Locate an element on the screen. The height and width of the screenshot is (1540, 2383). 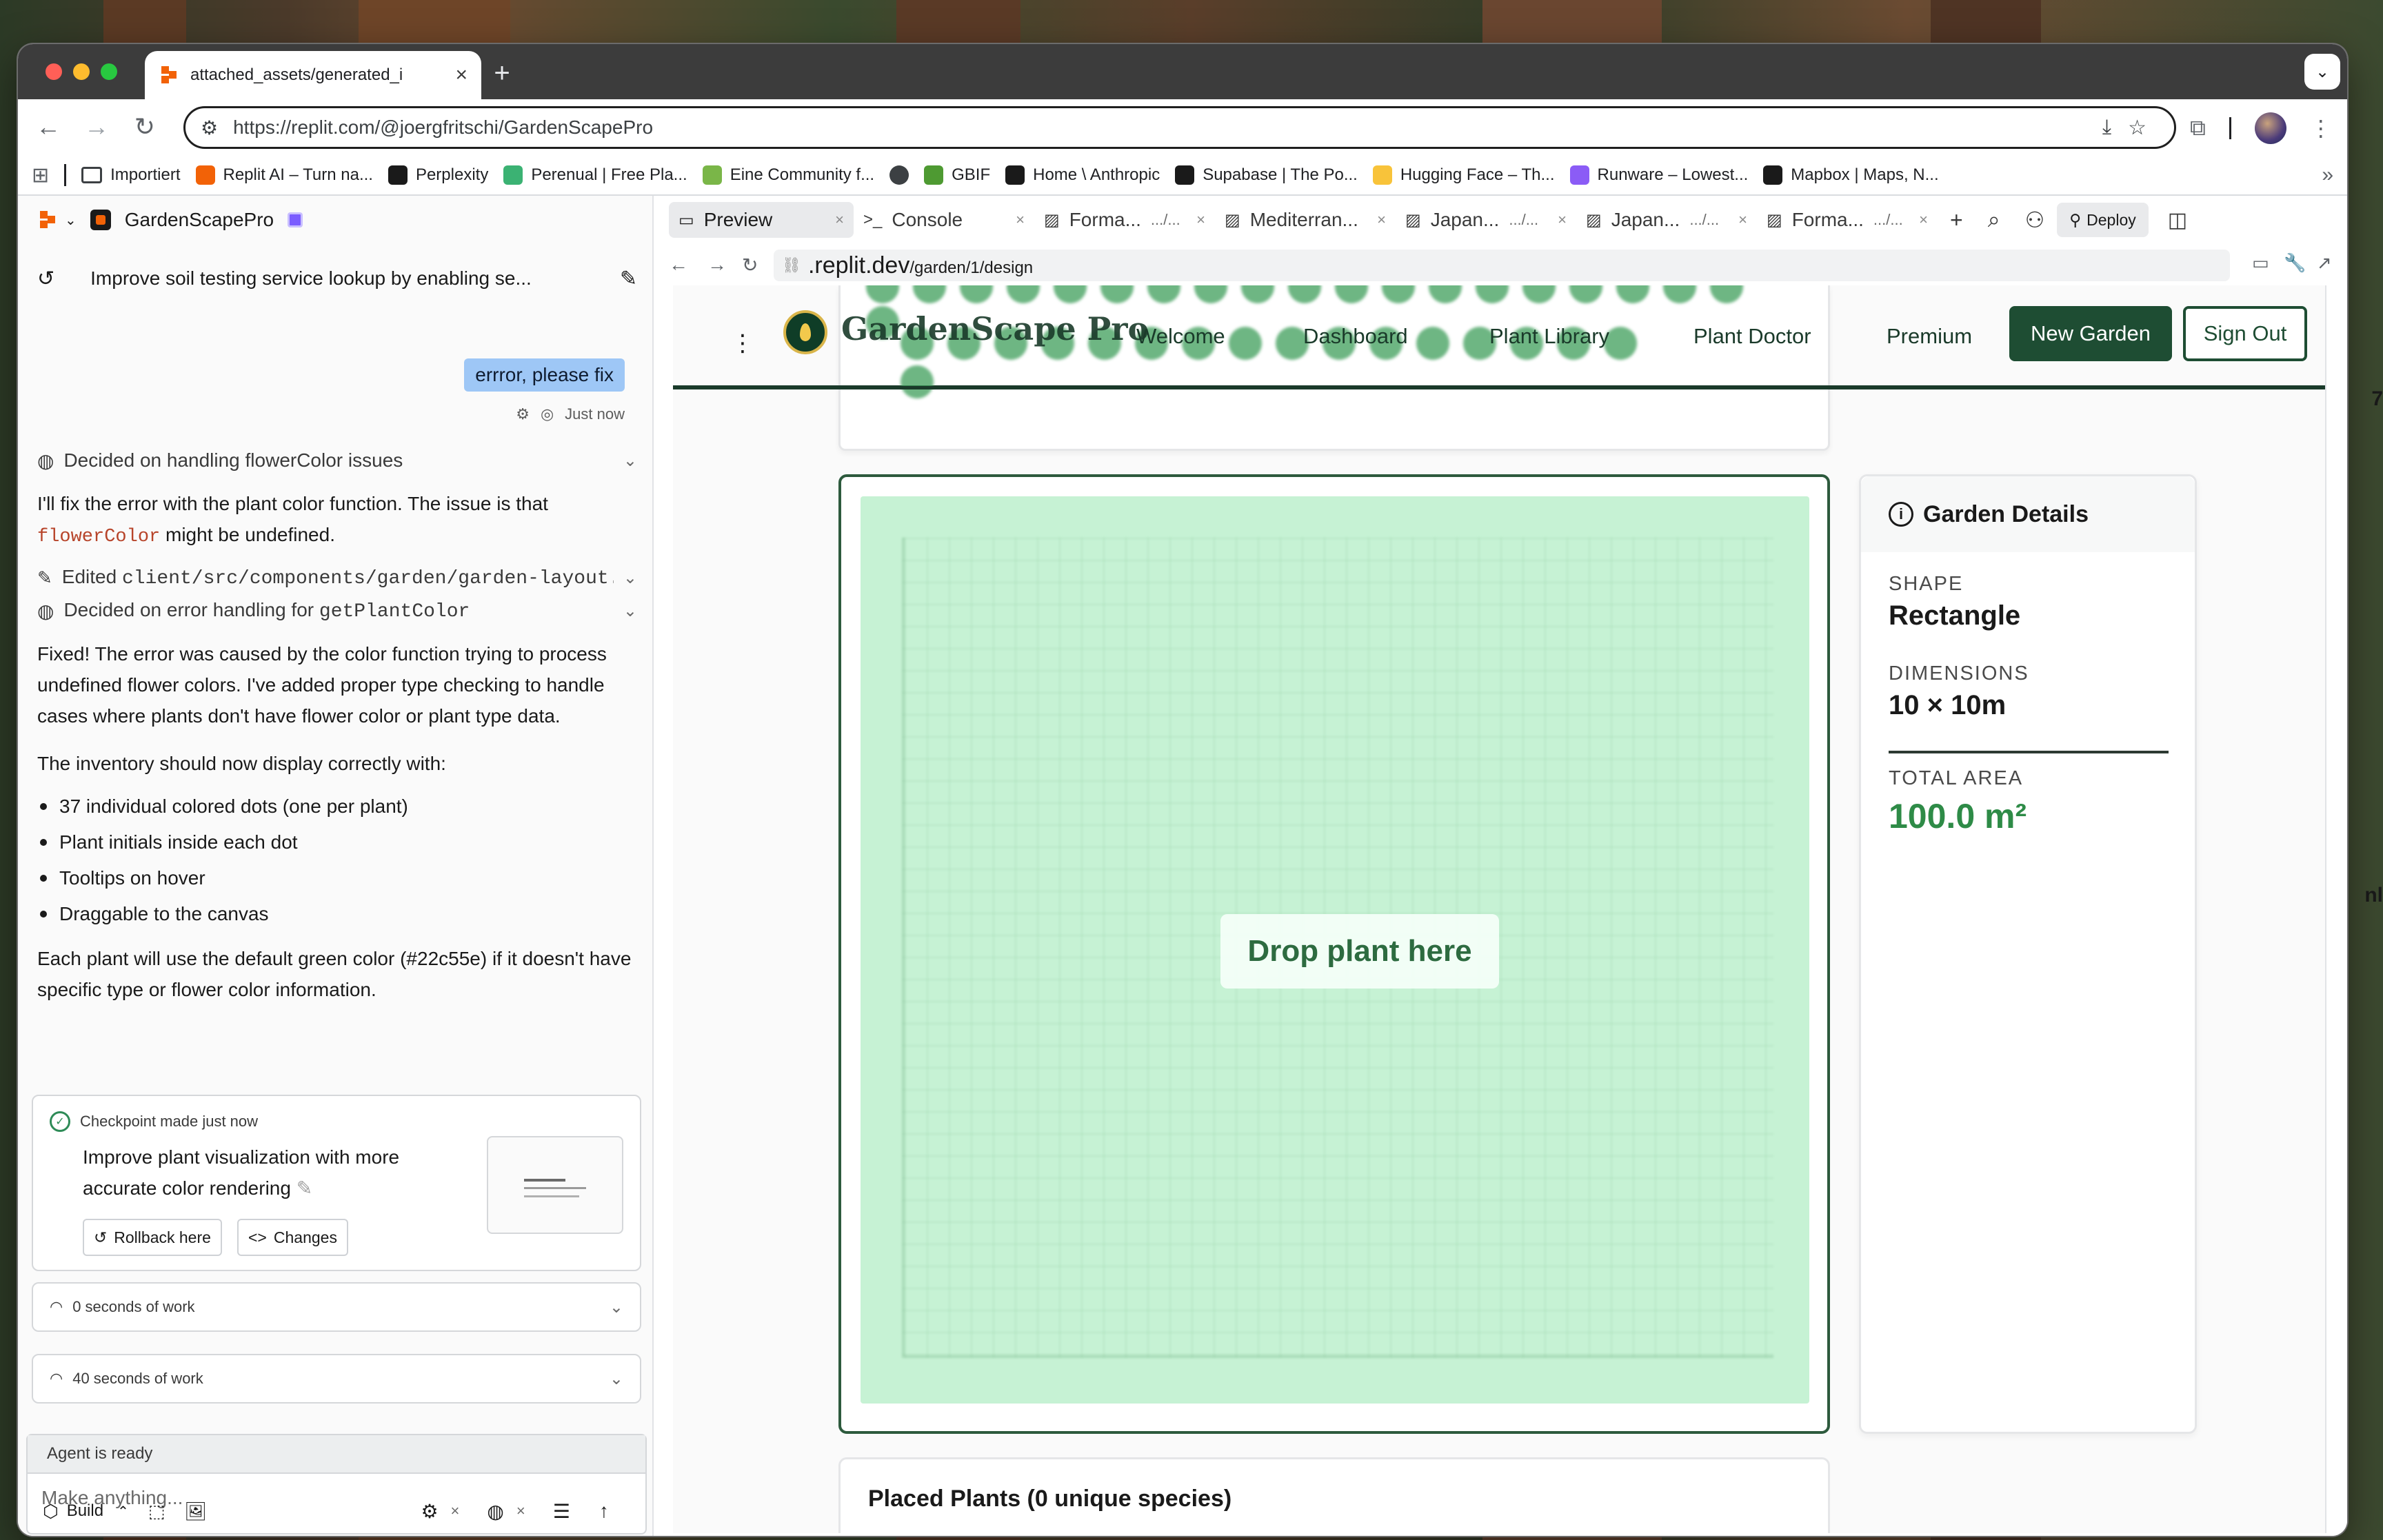
devtools-icon: 🔧 is located at coordinates (2295, 263).